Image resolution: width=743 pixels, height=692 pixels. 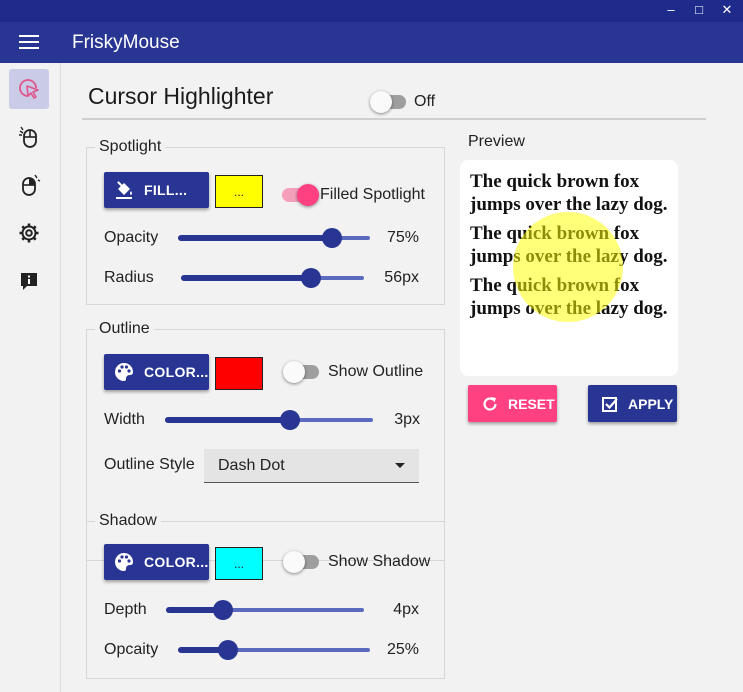 I want to click on highlighter-toggle-label: Off, so click(x=425, y=101).